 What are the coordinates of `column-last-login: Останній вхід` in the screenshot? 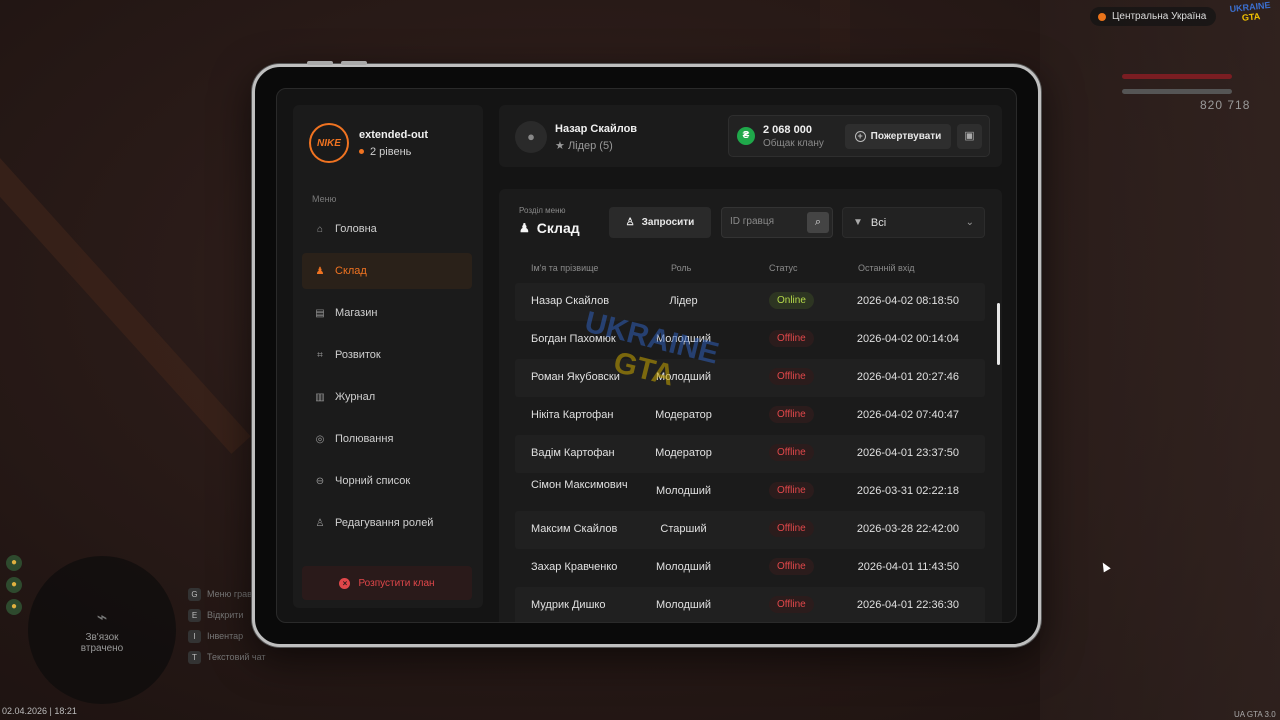 It's located at (886, 268).